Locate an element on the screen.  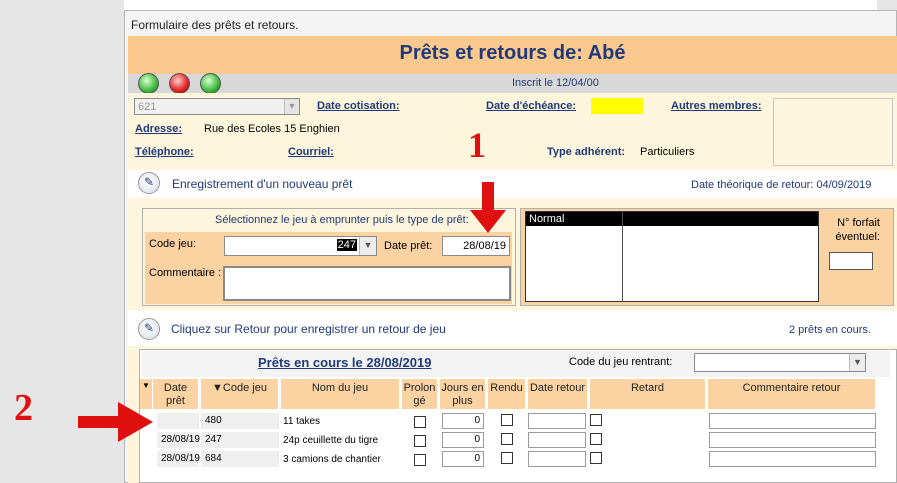
row-2-code: 247 is located at coordinates (240, 440).